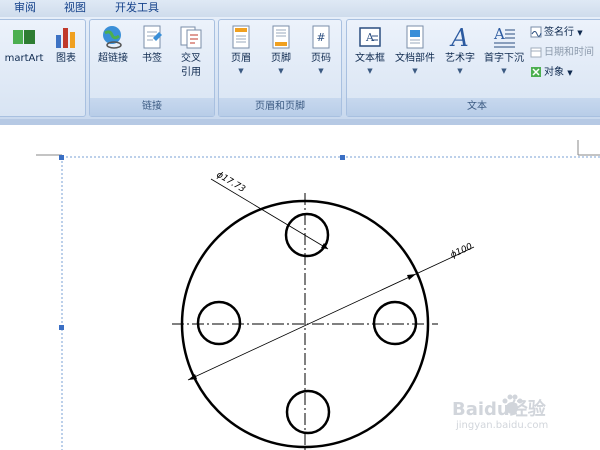 The height and width of the screenshot is (450, 600). I want to click on quick-parts-icon, so click(415, 37).